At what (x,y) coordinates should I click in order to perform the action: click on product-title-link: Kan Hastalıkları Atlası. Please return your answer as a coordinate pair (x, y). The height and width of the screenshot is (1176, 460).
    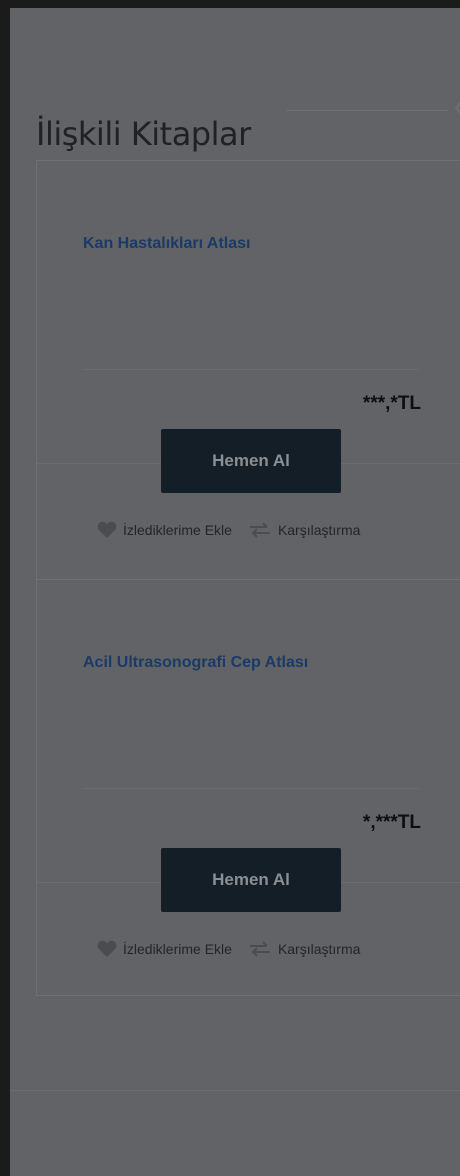
    Looking at the image, I should click on (166, 244).